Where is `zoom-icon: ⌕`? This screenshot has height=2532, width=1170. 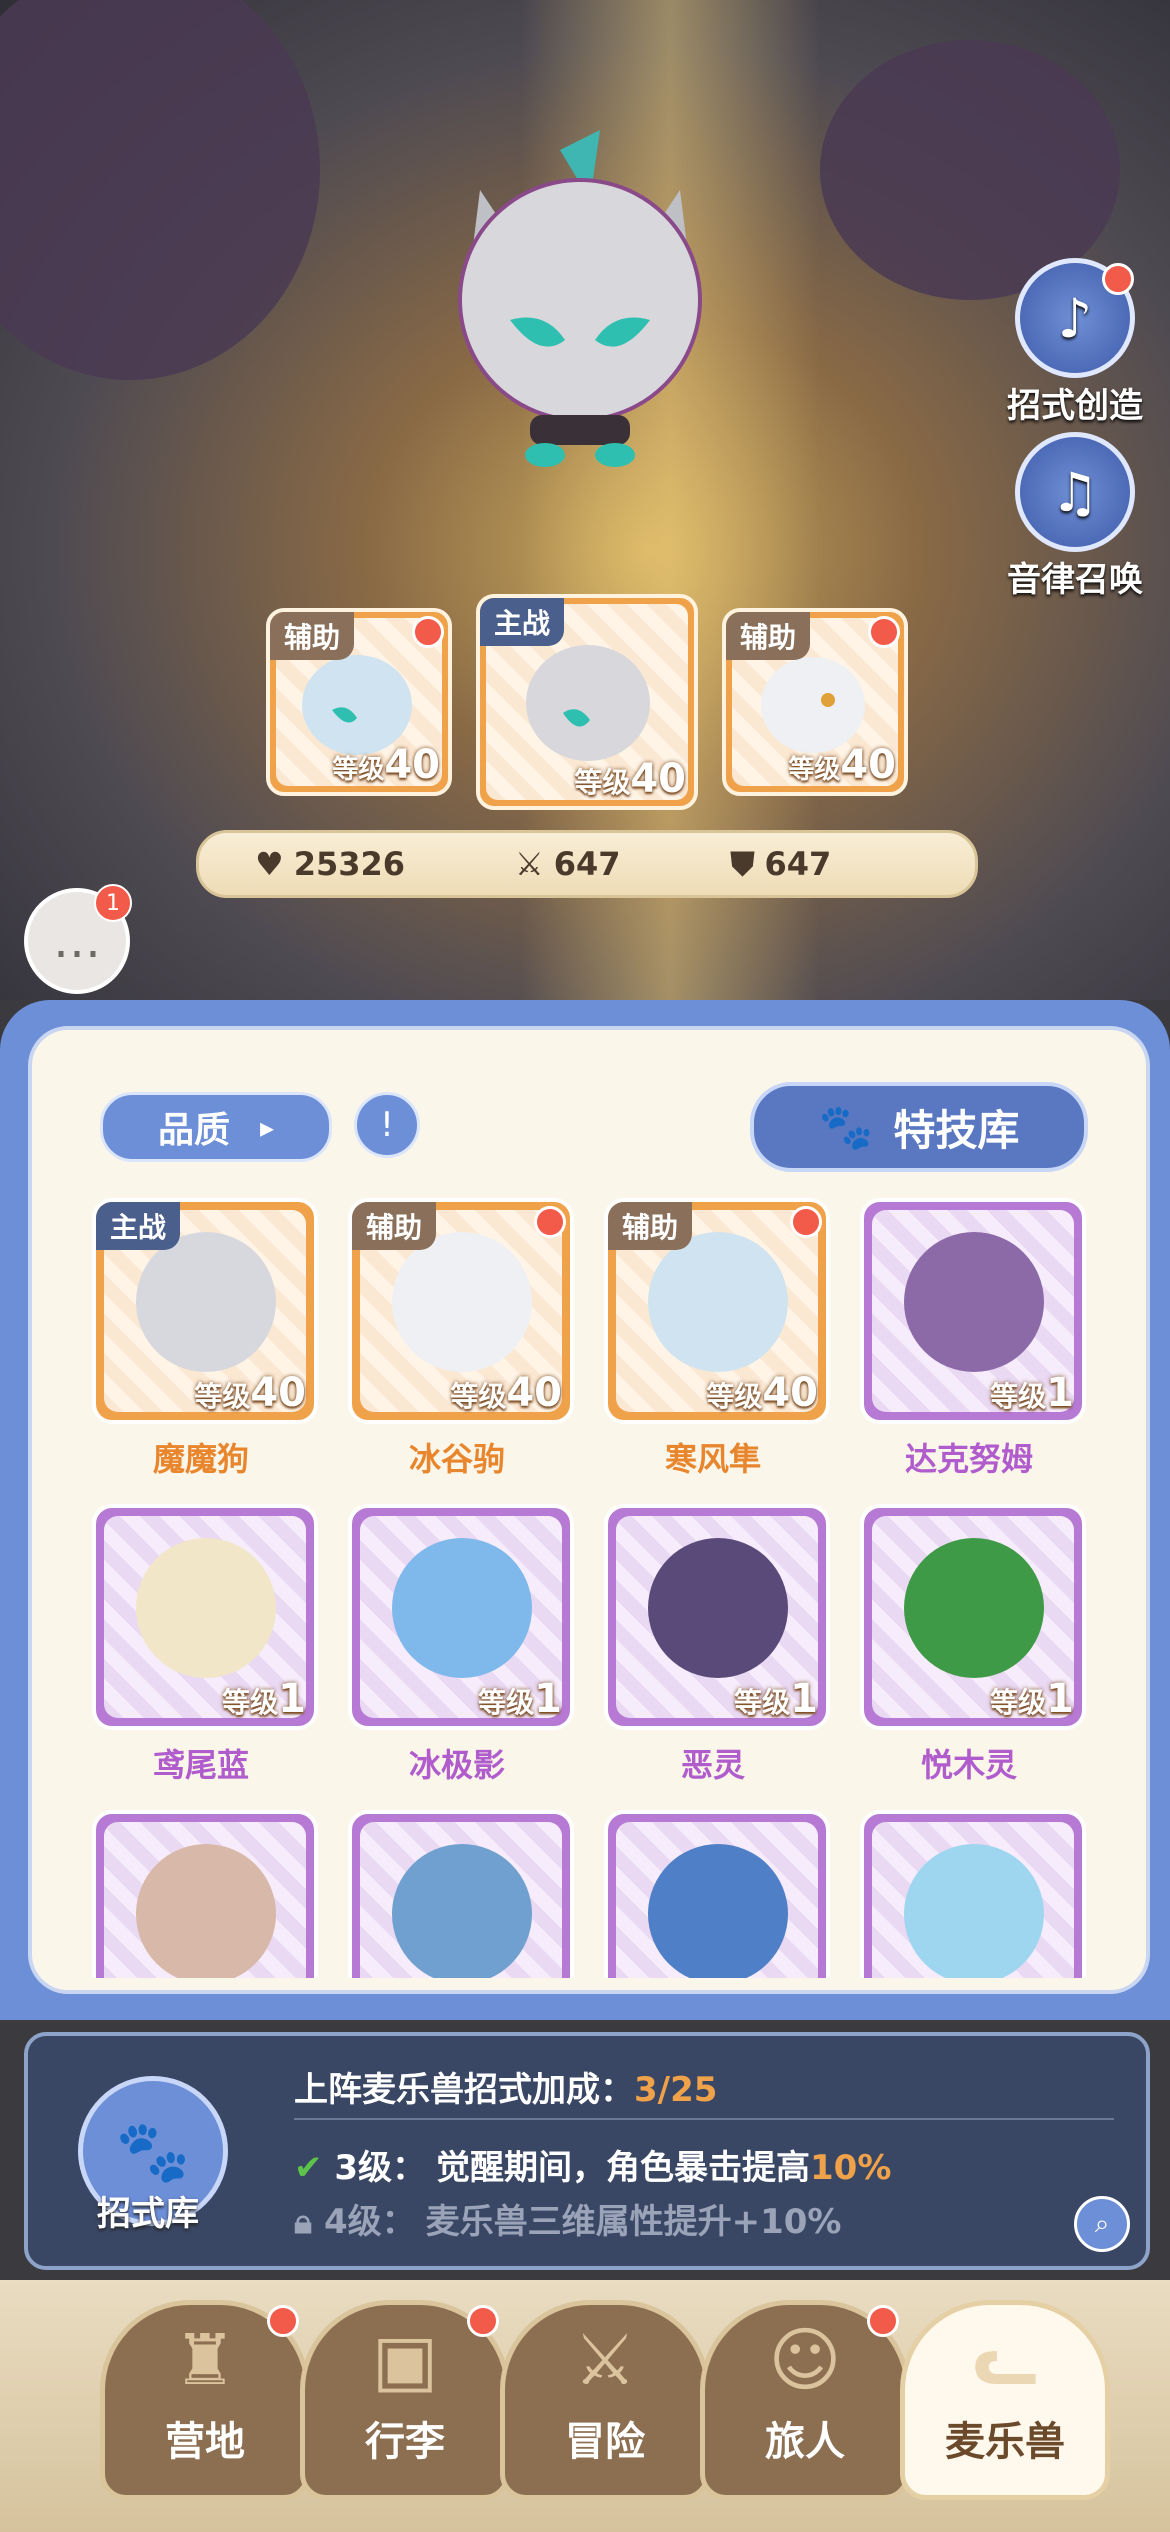 zoom-icon: ⌕ is located at coordinates (1102, 2224).